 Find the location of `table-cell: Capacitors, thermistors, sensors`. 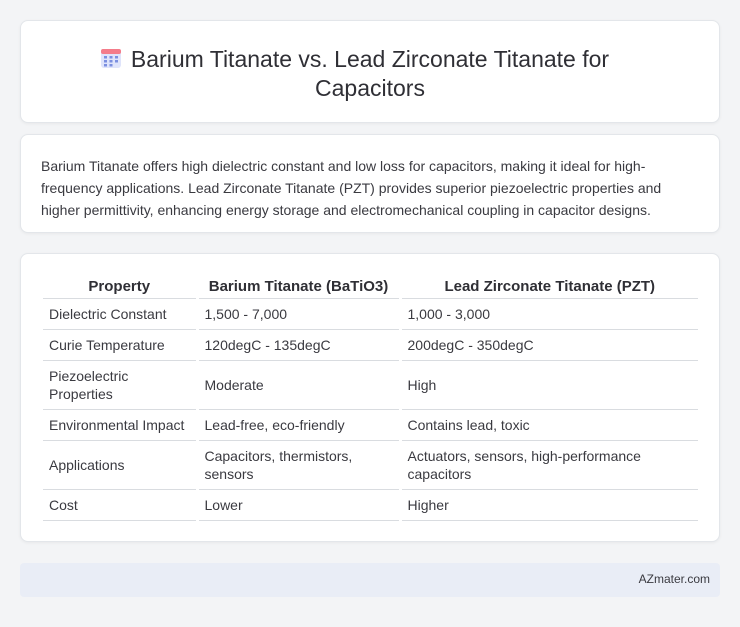

table-cell: Capacitors, thermistors, sensors is located at coordinates (297, 465).